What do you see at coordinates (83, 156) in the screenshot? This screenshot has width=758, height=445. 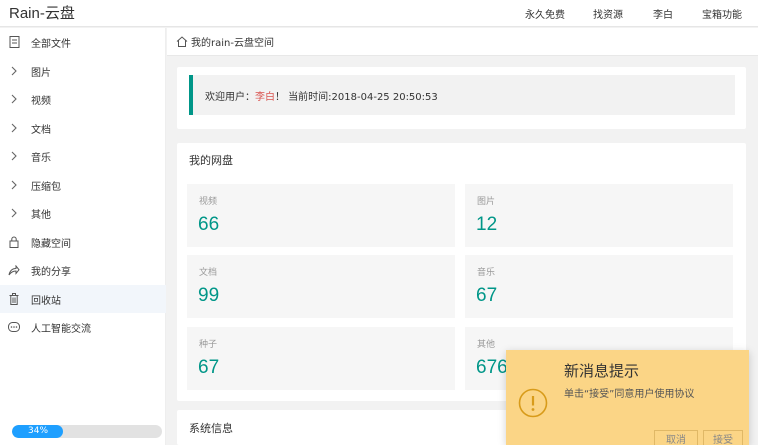 I see `sidebar-item-music: 音乐` at bounding box center [83, 156].